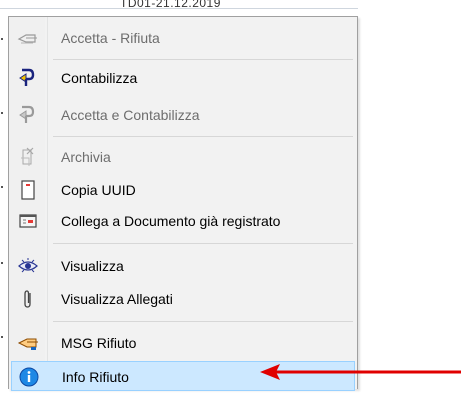  I want to click on annotation-arrow-icon, so click(360, 372).